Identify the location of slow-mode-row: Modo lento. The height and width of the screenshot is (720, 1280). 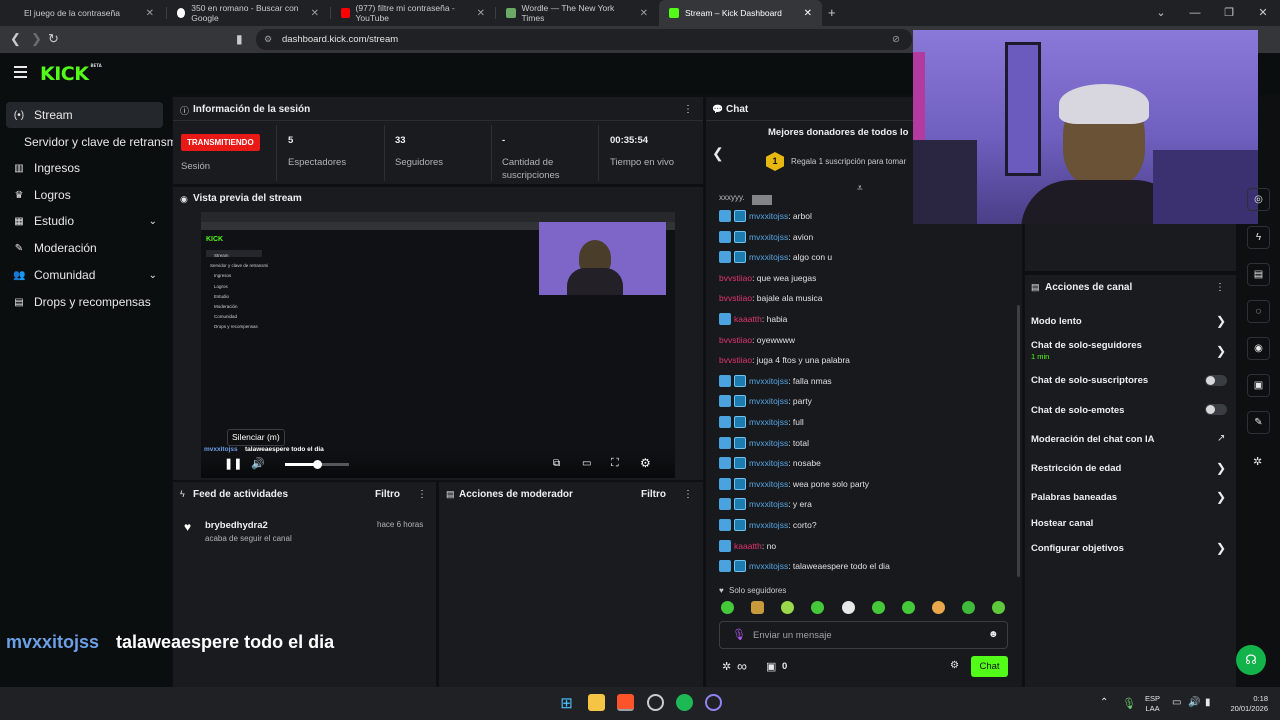
(1056, 321).